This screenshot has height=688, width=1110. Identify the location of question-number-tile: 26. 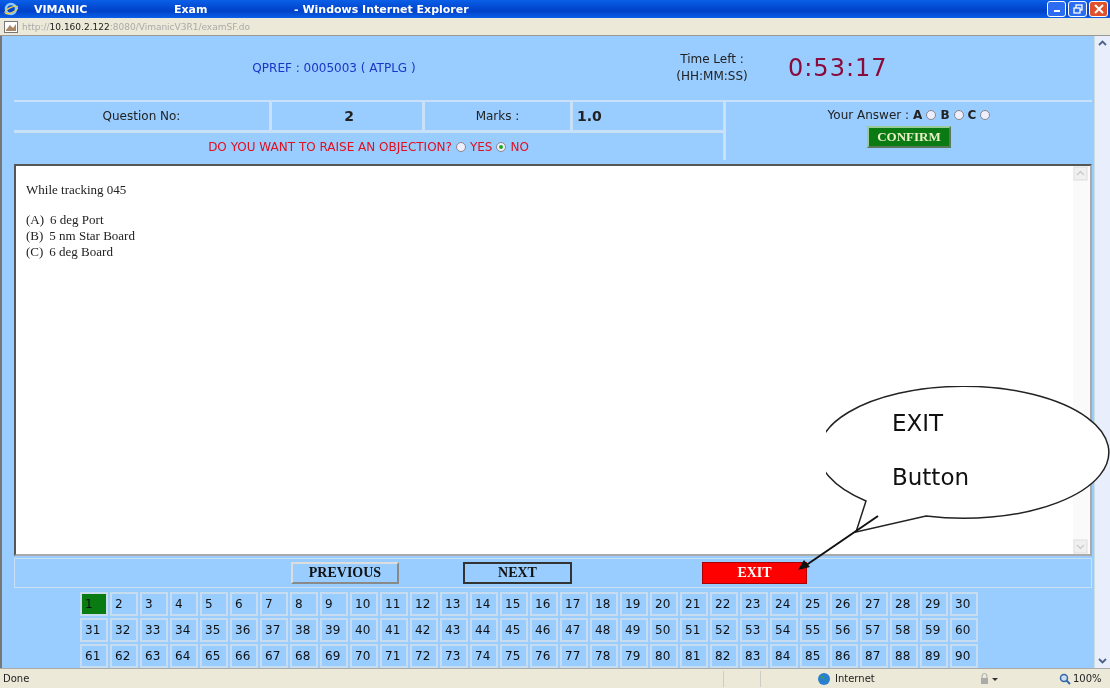
(844, 604).